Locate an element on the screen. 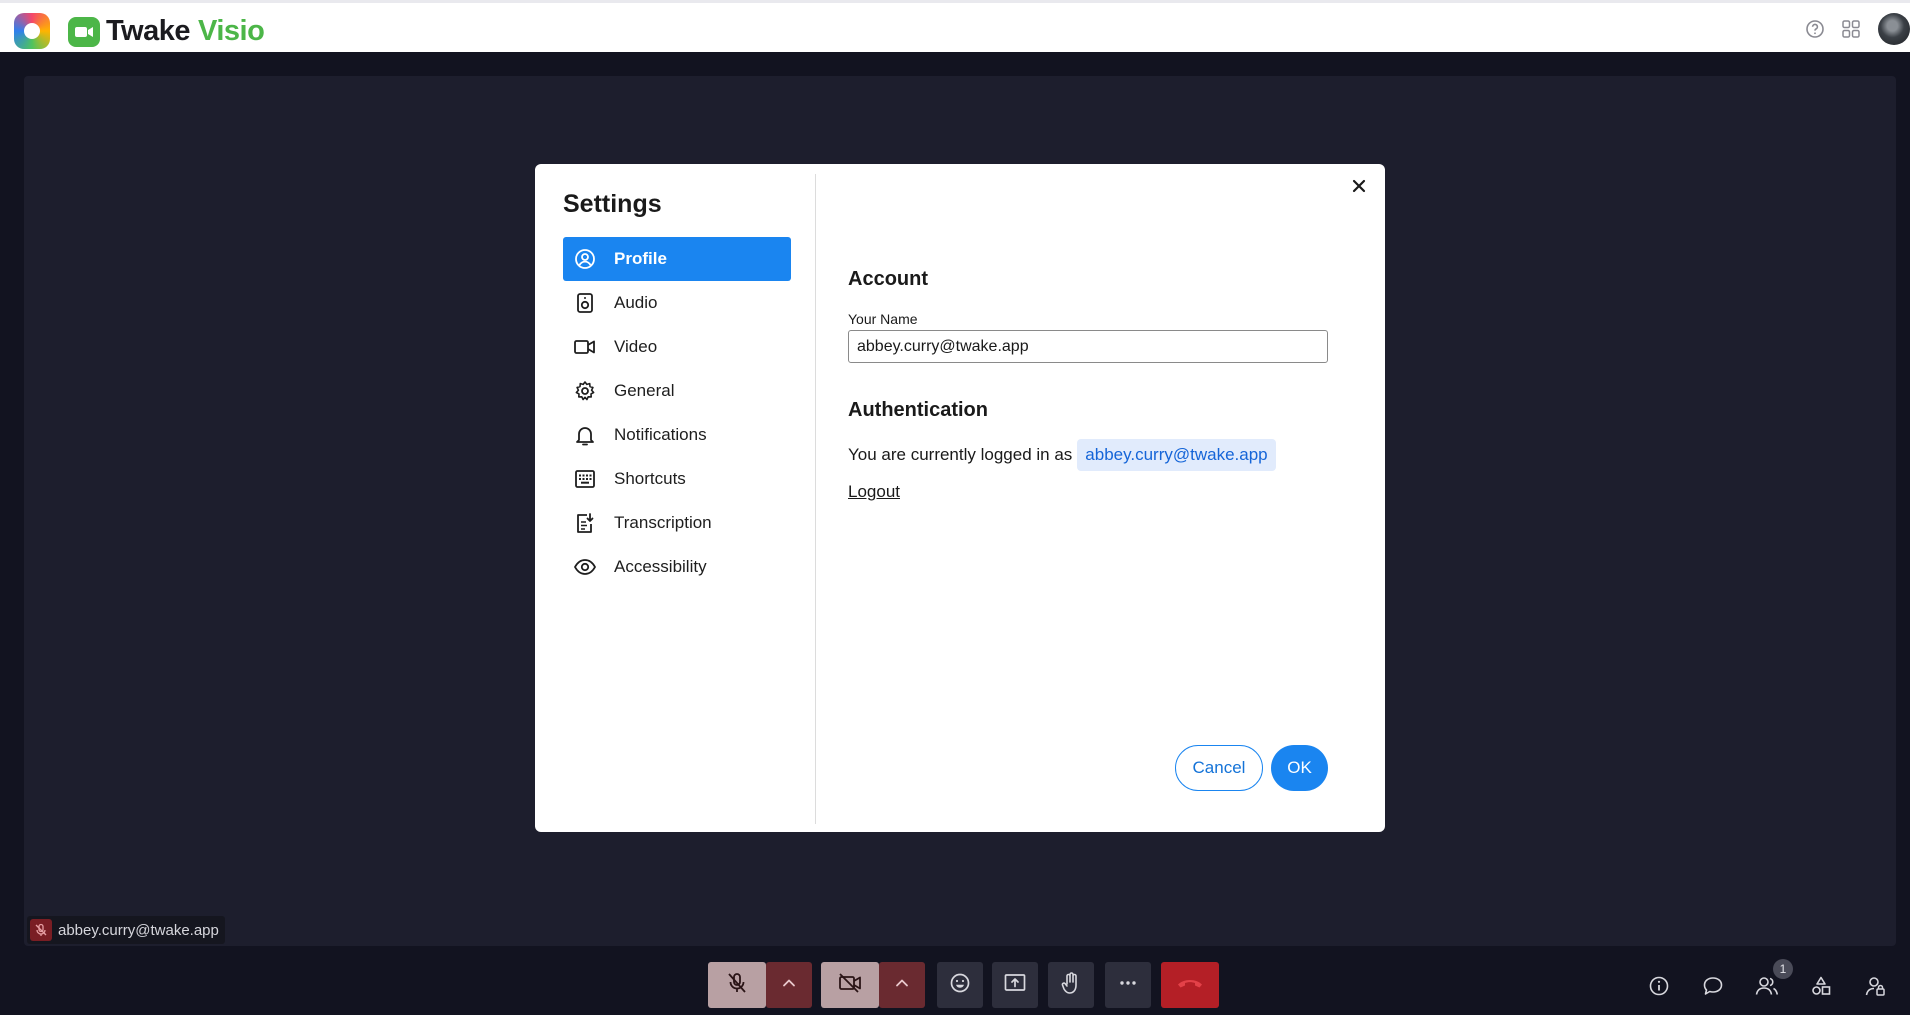 The width and height of the screenshot is (1910, 1015). admin-icon is located at coordinates (1875, 986).